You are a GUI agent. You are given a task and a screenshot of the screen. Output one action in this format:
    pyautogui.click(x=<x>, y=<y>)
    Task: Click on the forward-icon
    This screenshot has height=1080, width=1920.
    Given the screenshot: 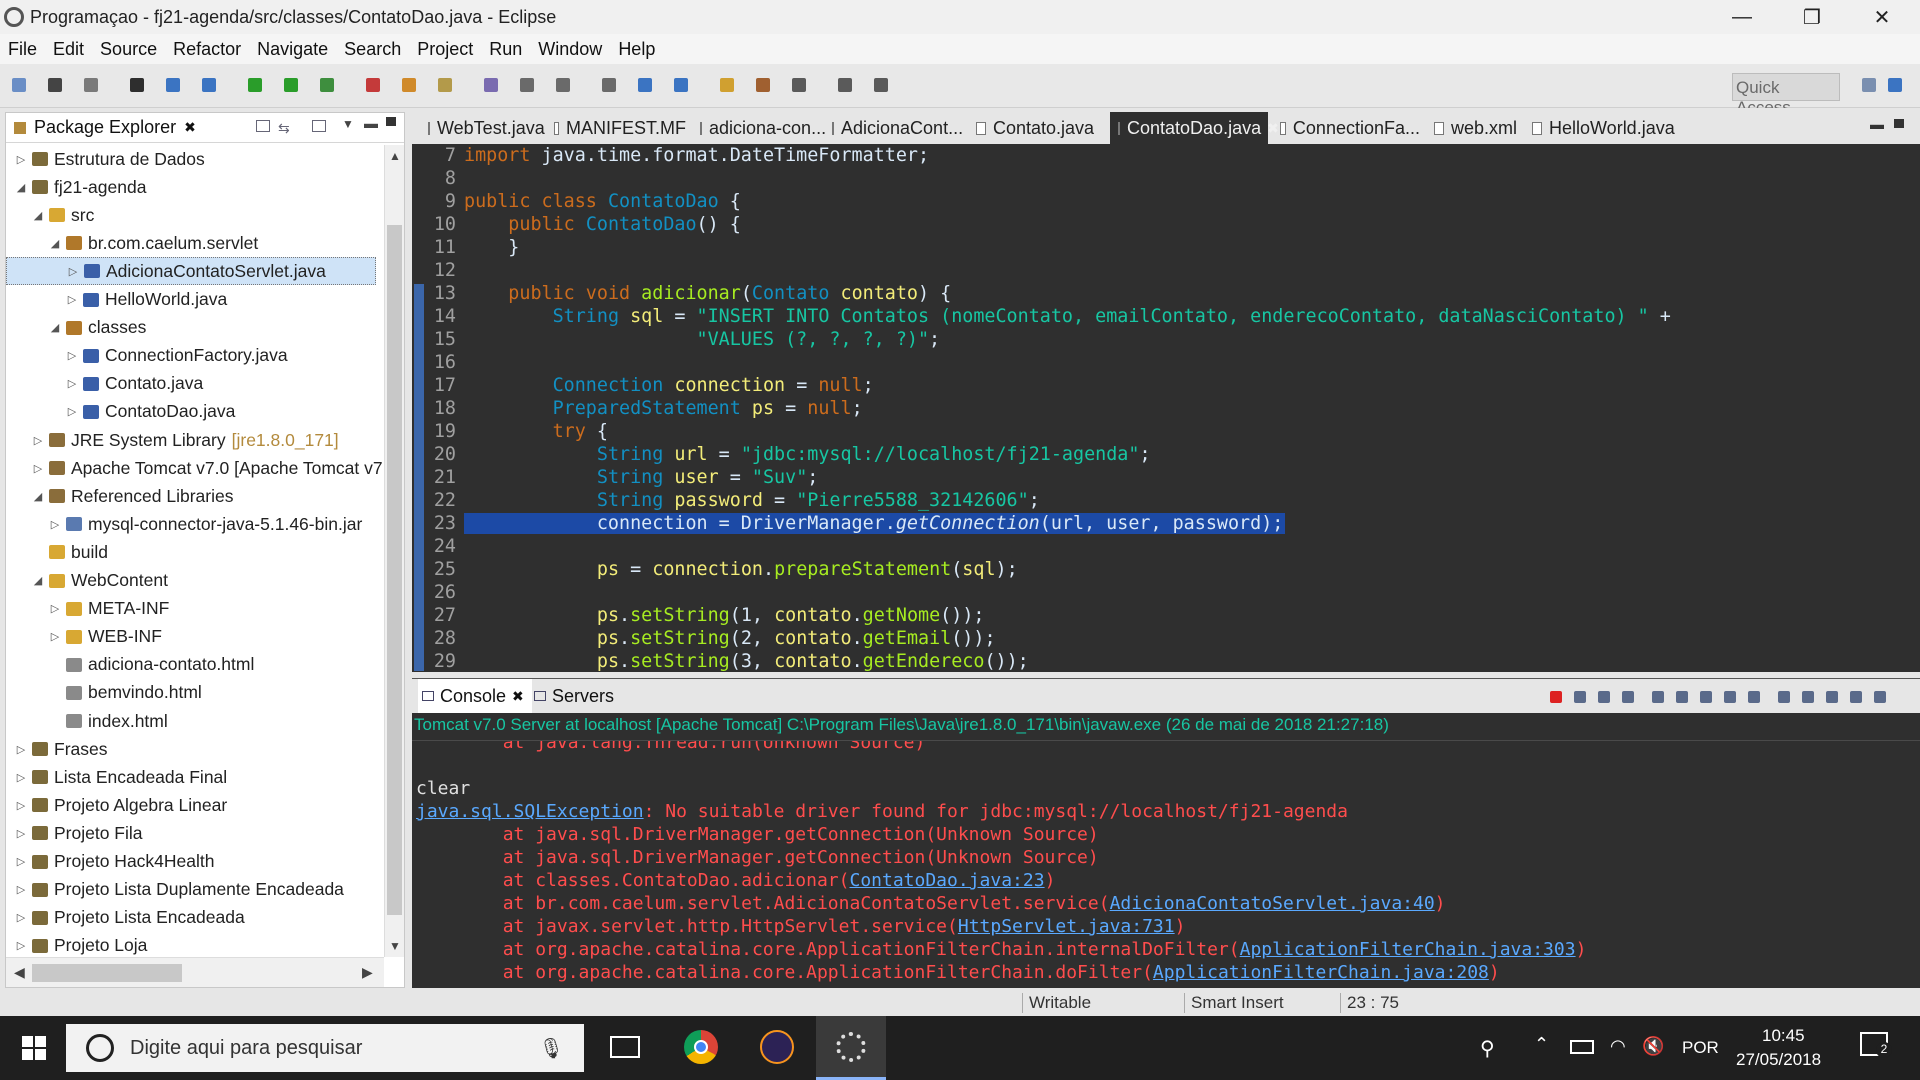 What is the action you would take?
    pyautogui.click(x=845, y=85)
    